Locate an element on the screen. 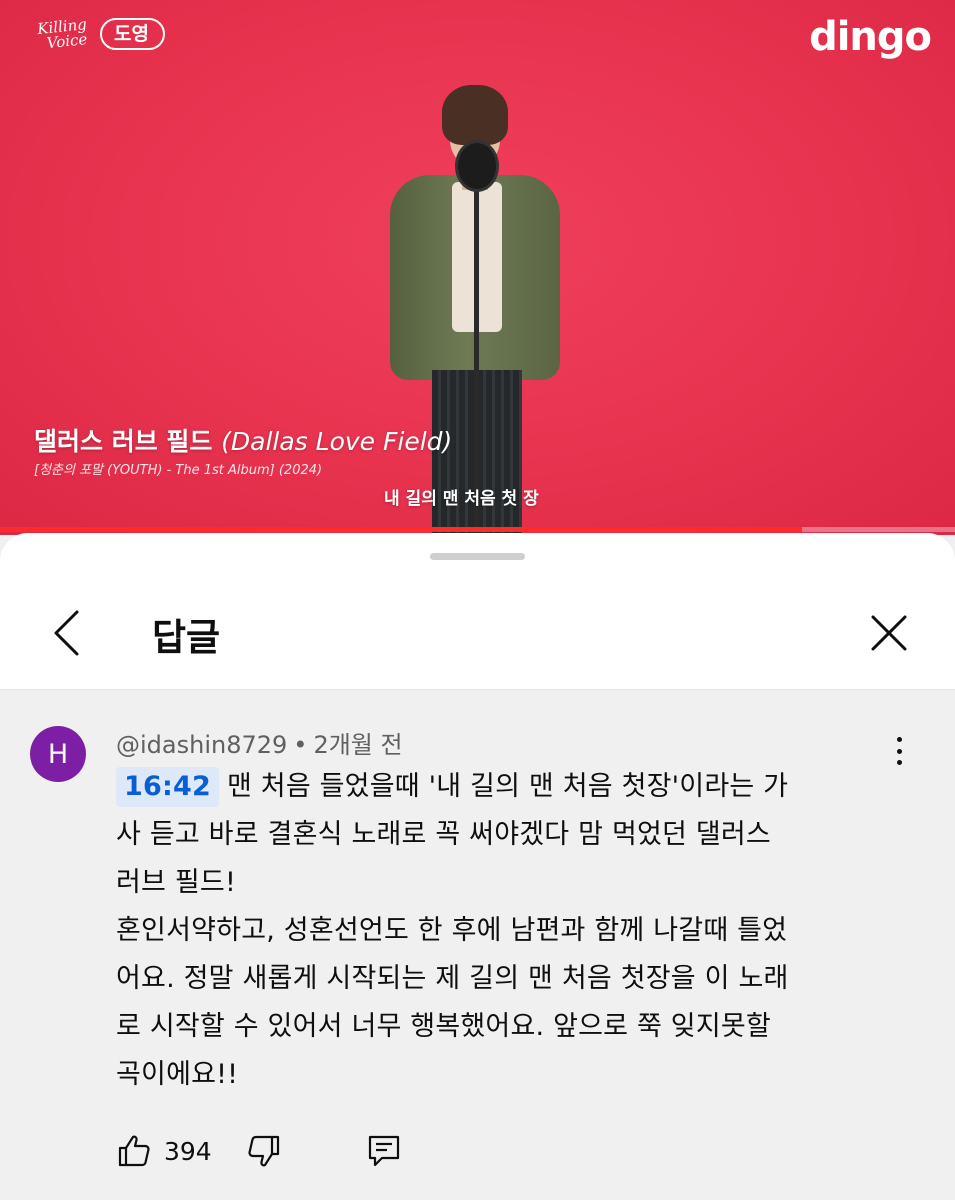 The height and width of the screenshot is (1200, 955). like-count: 394 is located at coordinates (188, 1151).